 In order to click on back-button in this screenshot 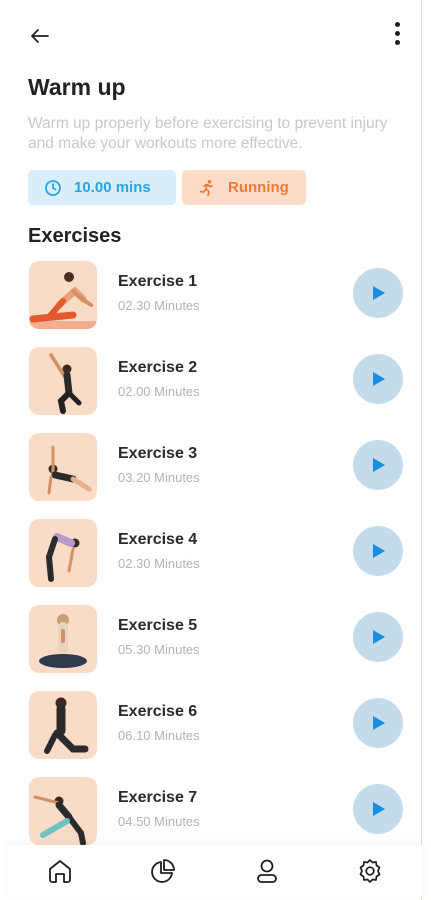, I will do `click(40, 36)`.